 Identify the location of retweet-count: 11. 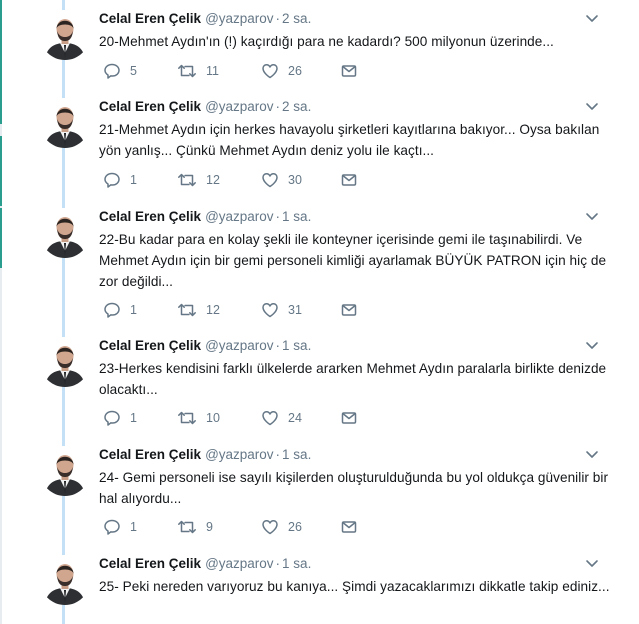
(212, 71).